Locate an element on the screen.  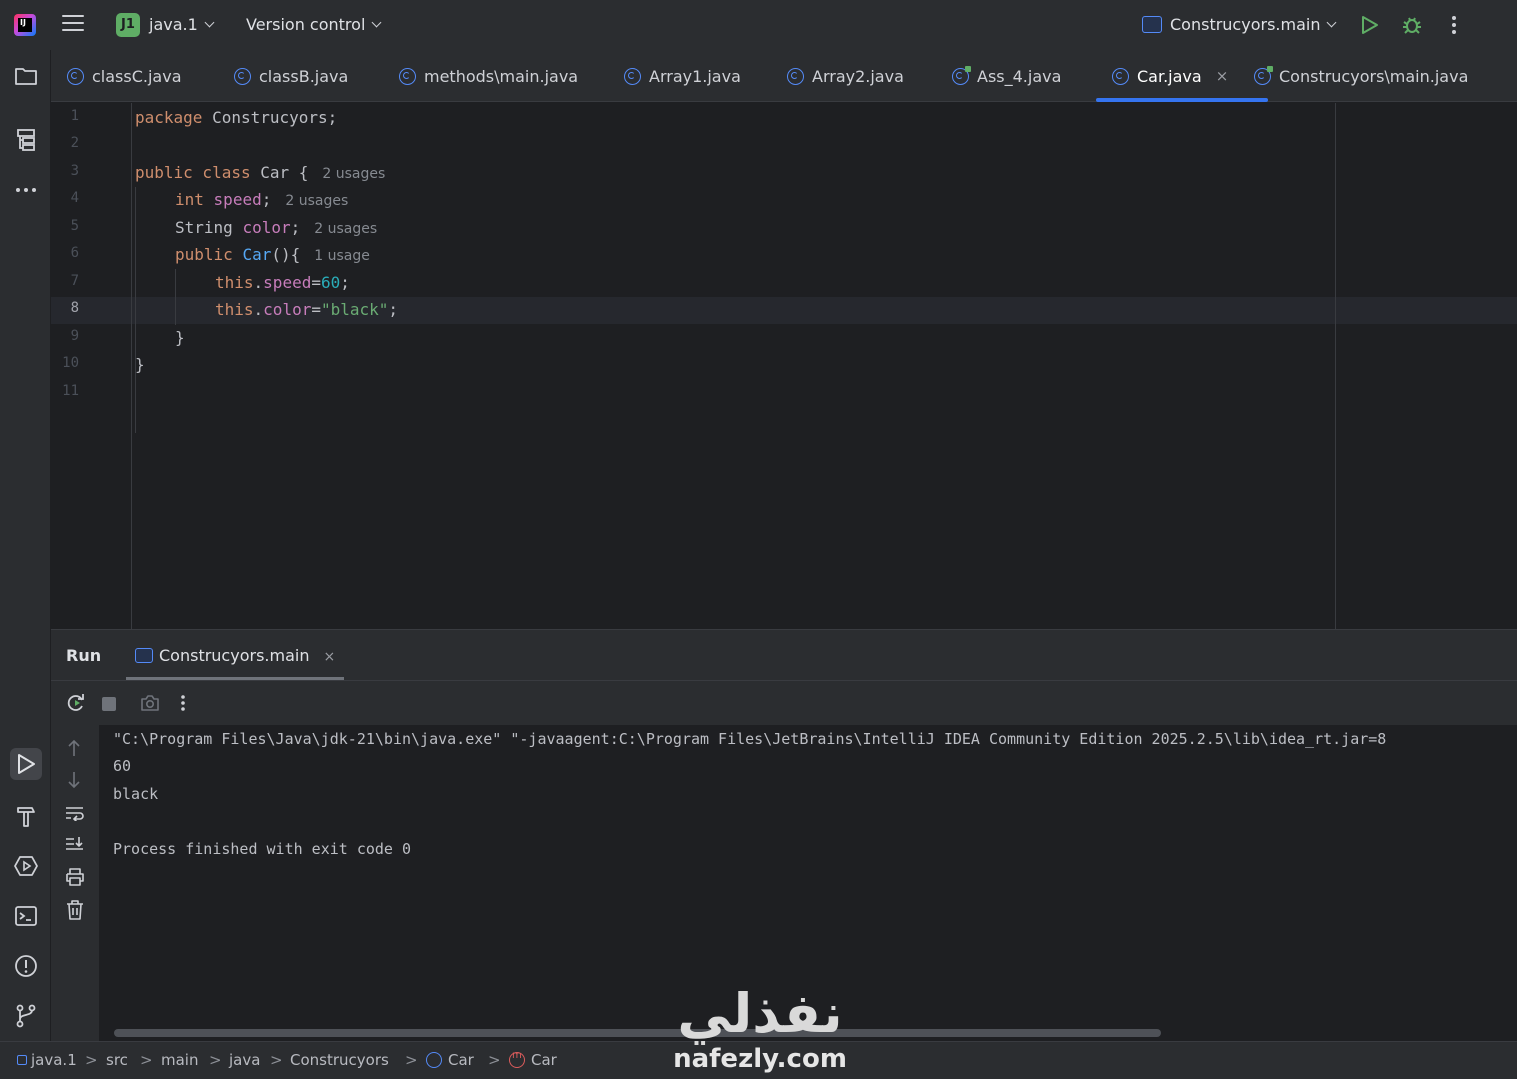
project-selector: java.1 is located at coordinates (182, 24).